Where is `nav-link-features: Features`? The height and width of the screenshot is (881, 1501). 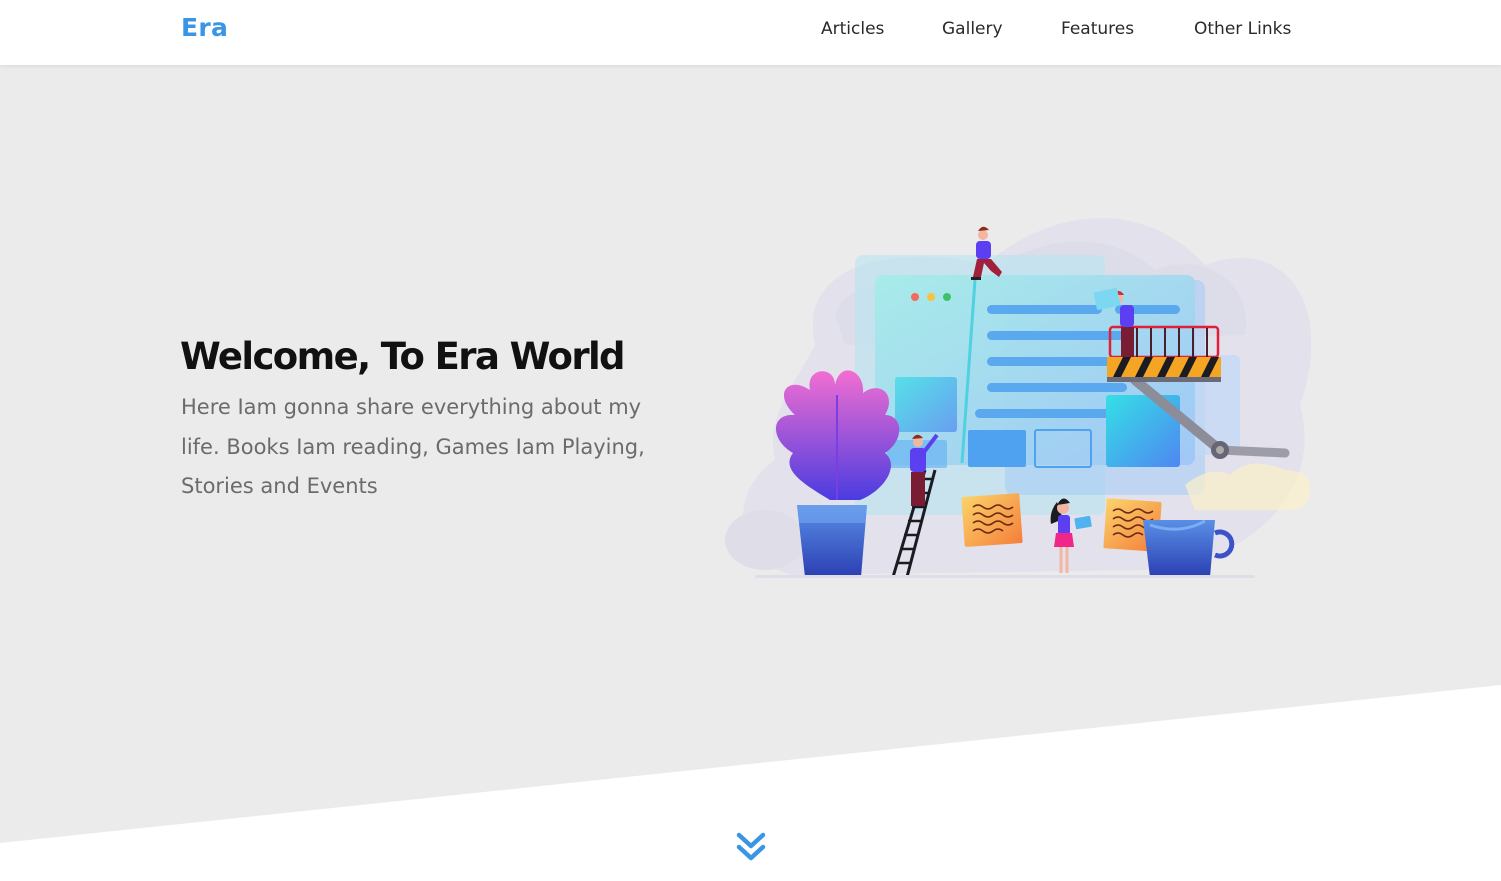
nav-link-features: Features is located at coordinates (1097, 29).